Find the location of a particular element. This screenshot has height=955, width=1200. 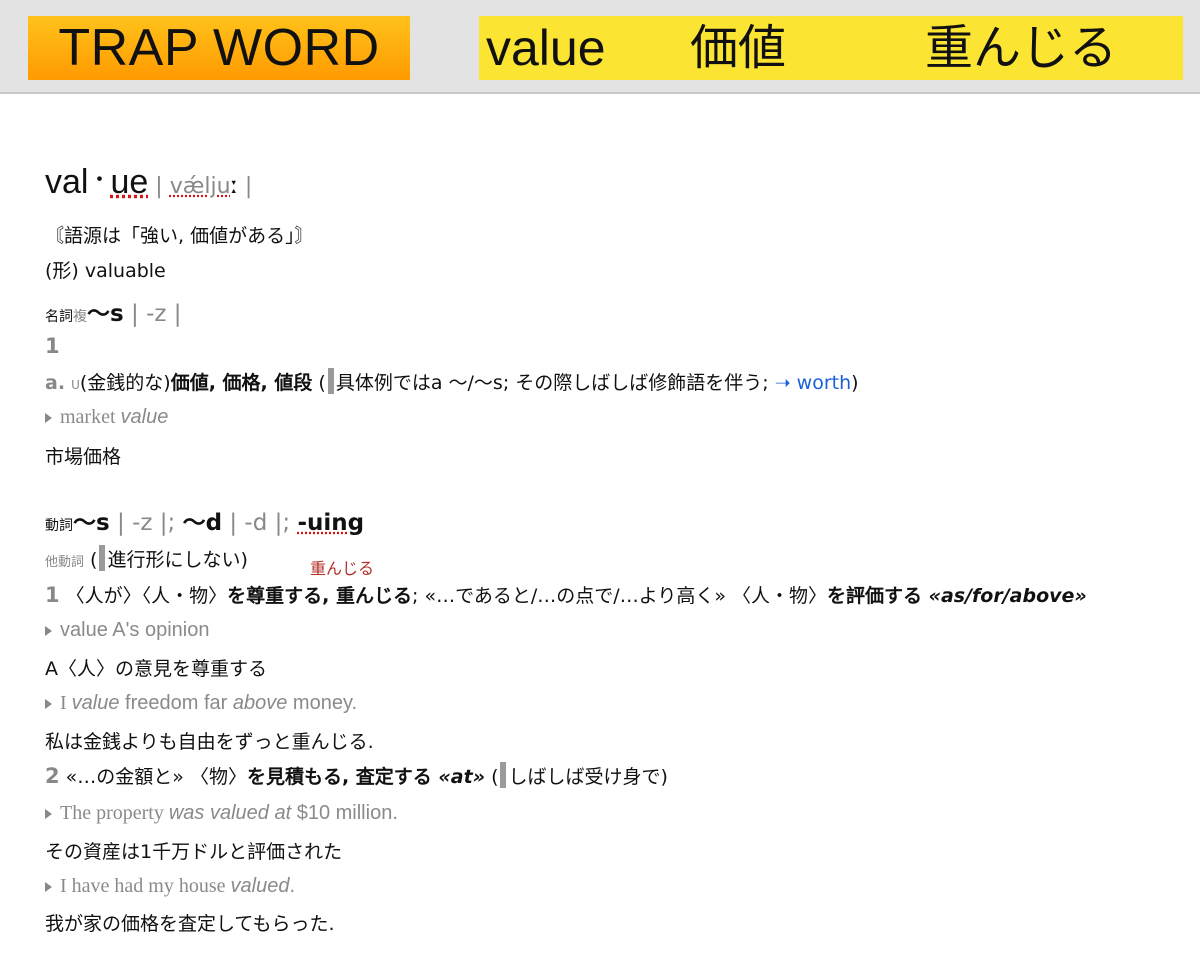

banner-meaning-1: 価値 is located at coordinates (738, 48).